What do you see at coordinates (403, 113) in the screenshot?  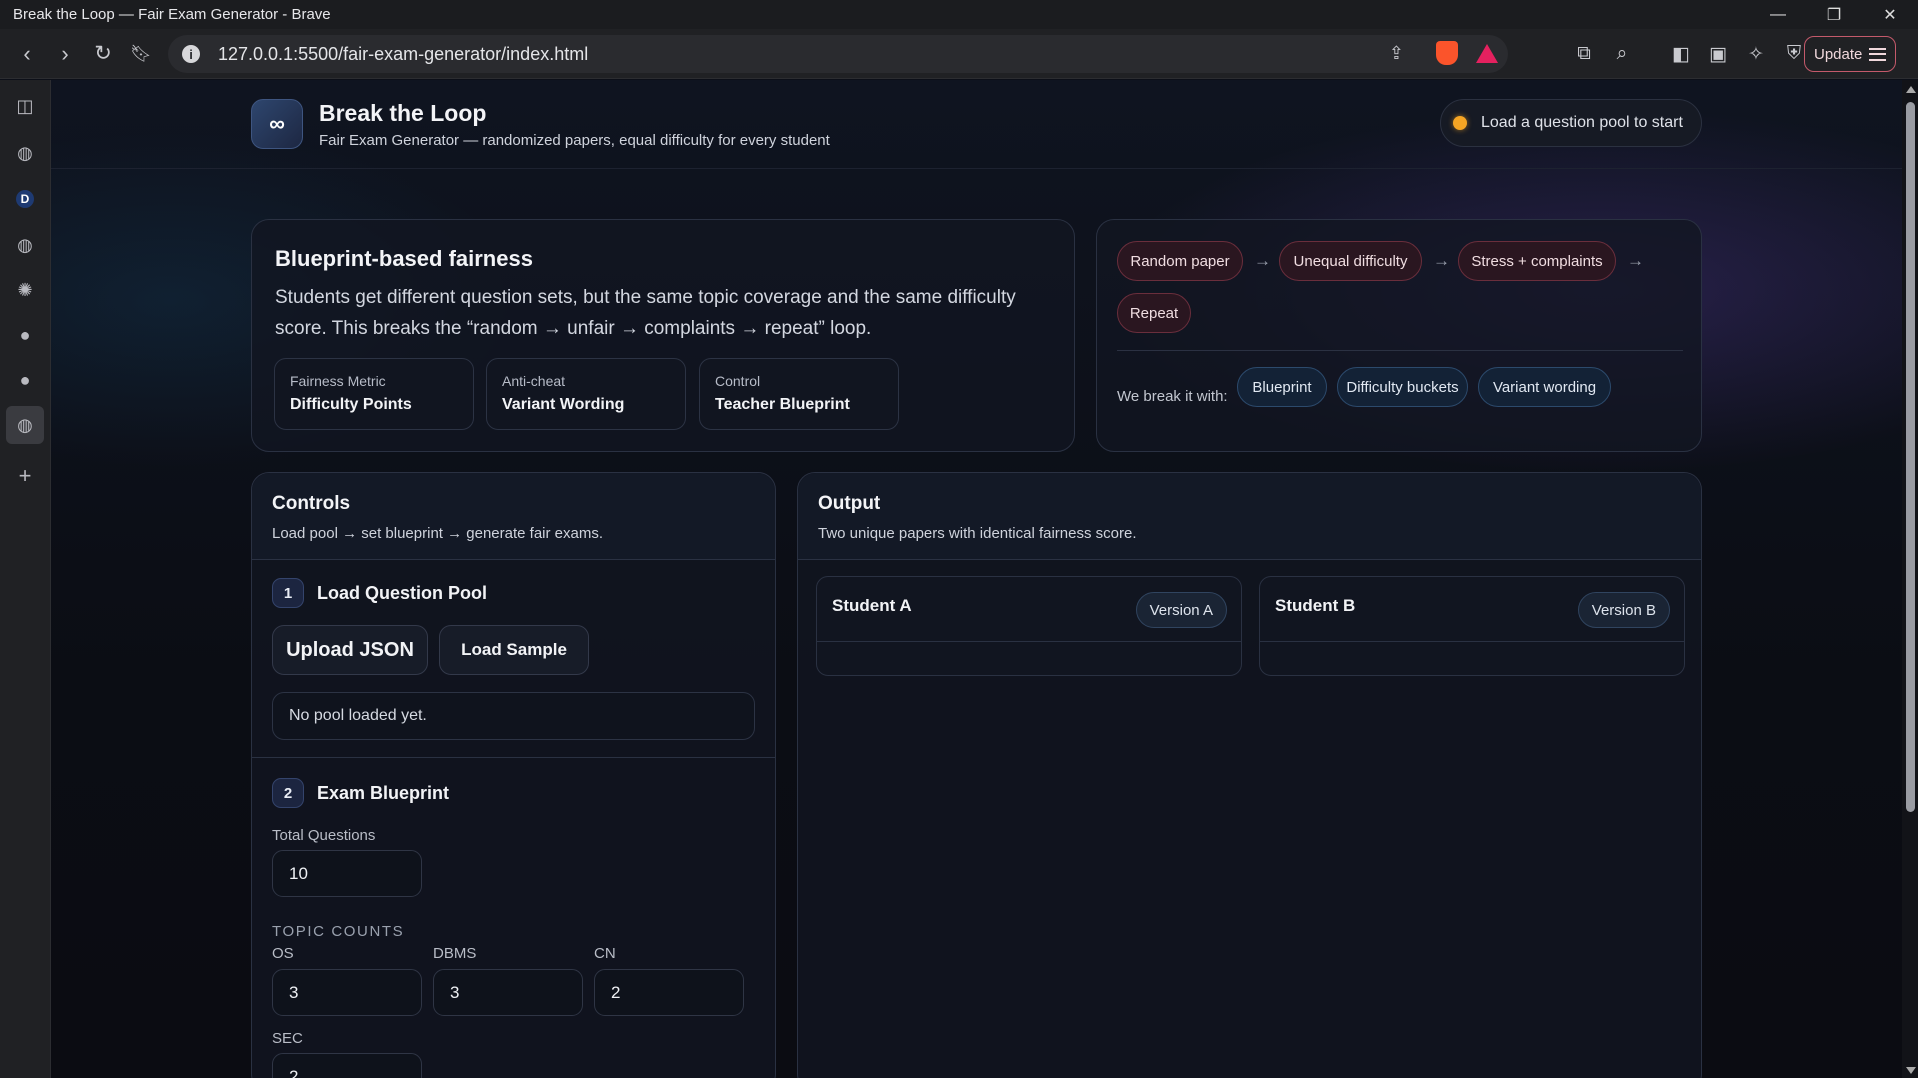 I see `app-title: Break the Loop` at bounding box center [403, 113].